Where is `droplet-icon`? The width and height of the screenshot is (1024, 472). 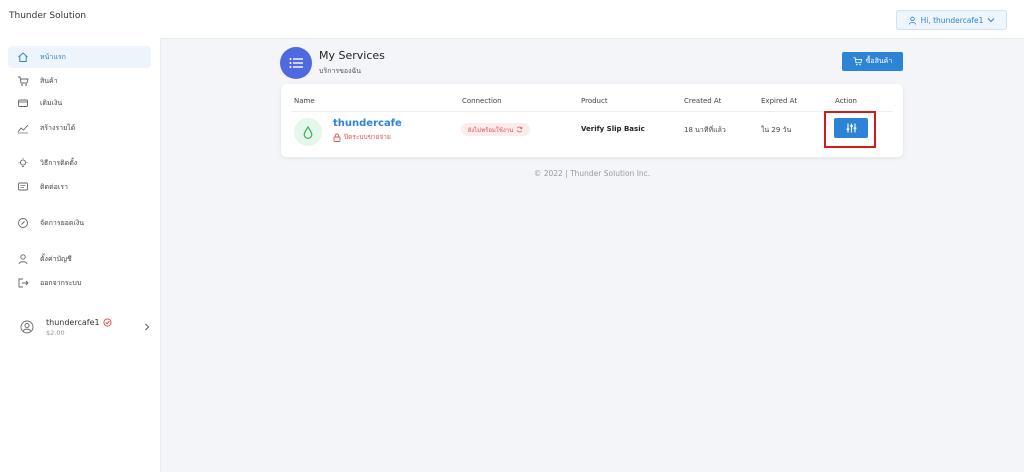
droplet-icon is located at coordinates (308, 132).